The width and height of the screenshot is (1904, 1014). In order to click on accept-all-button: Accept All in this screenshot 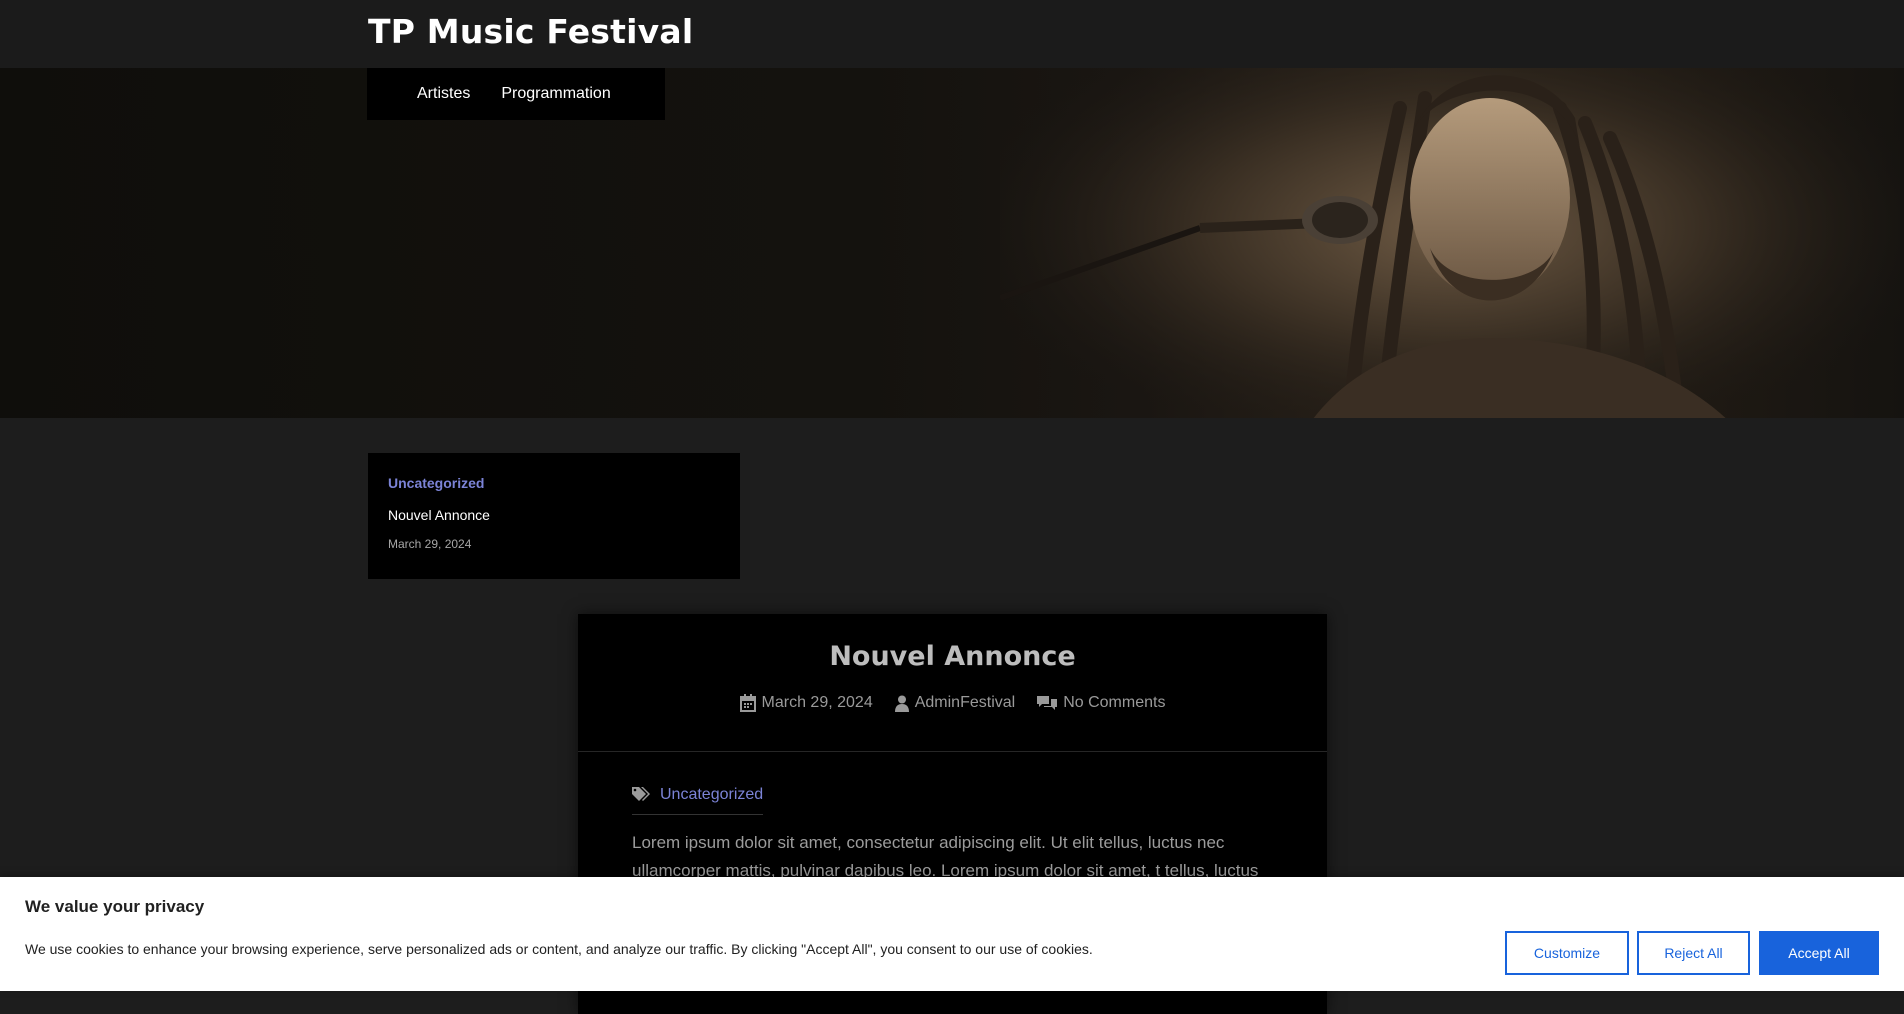, I will do `click(1819, 953)`.